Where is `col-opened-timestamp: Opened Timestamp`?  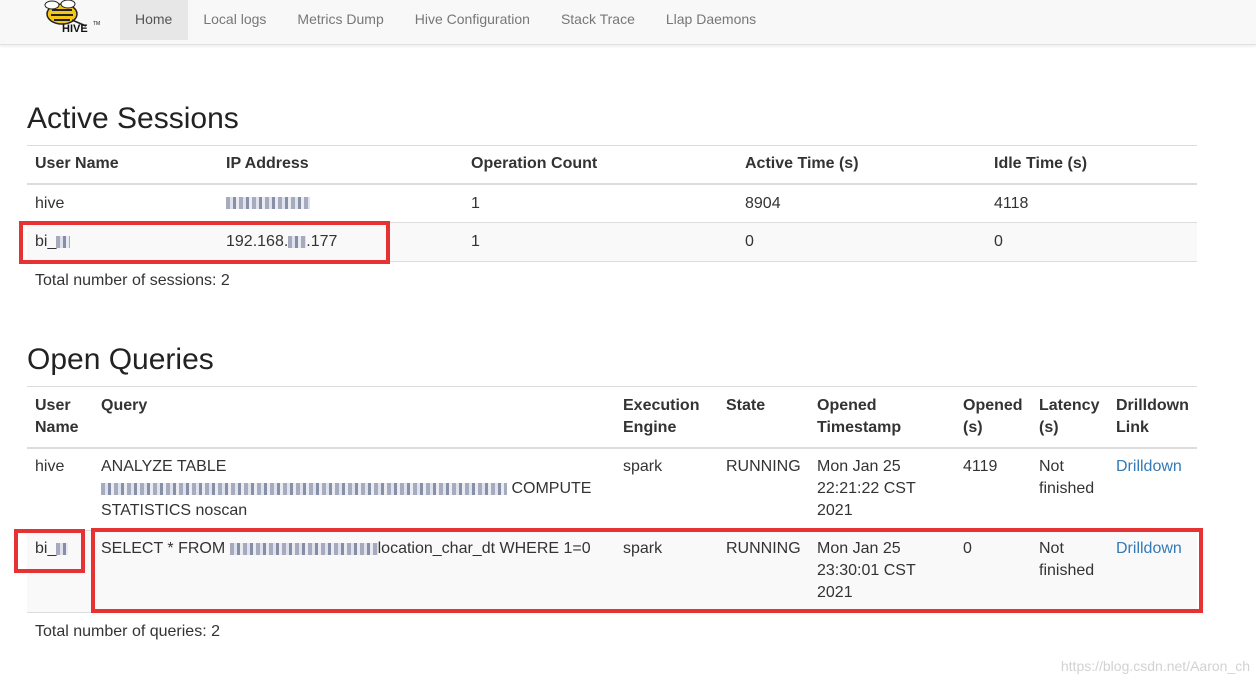
col-opened-timestamp: Opened Timestamp is located at coordinates (882, 417).